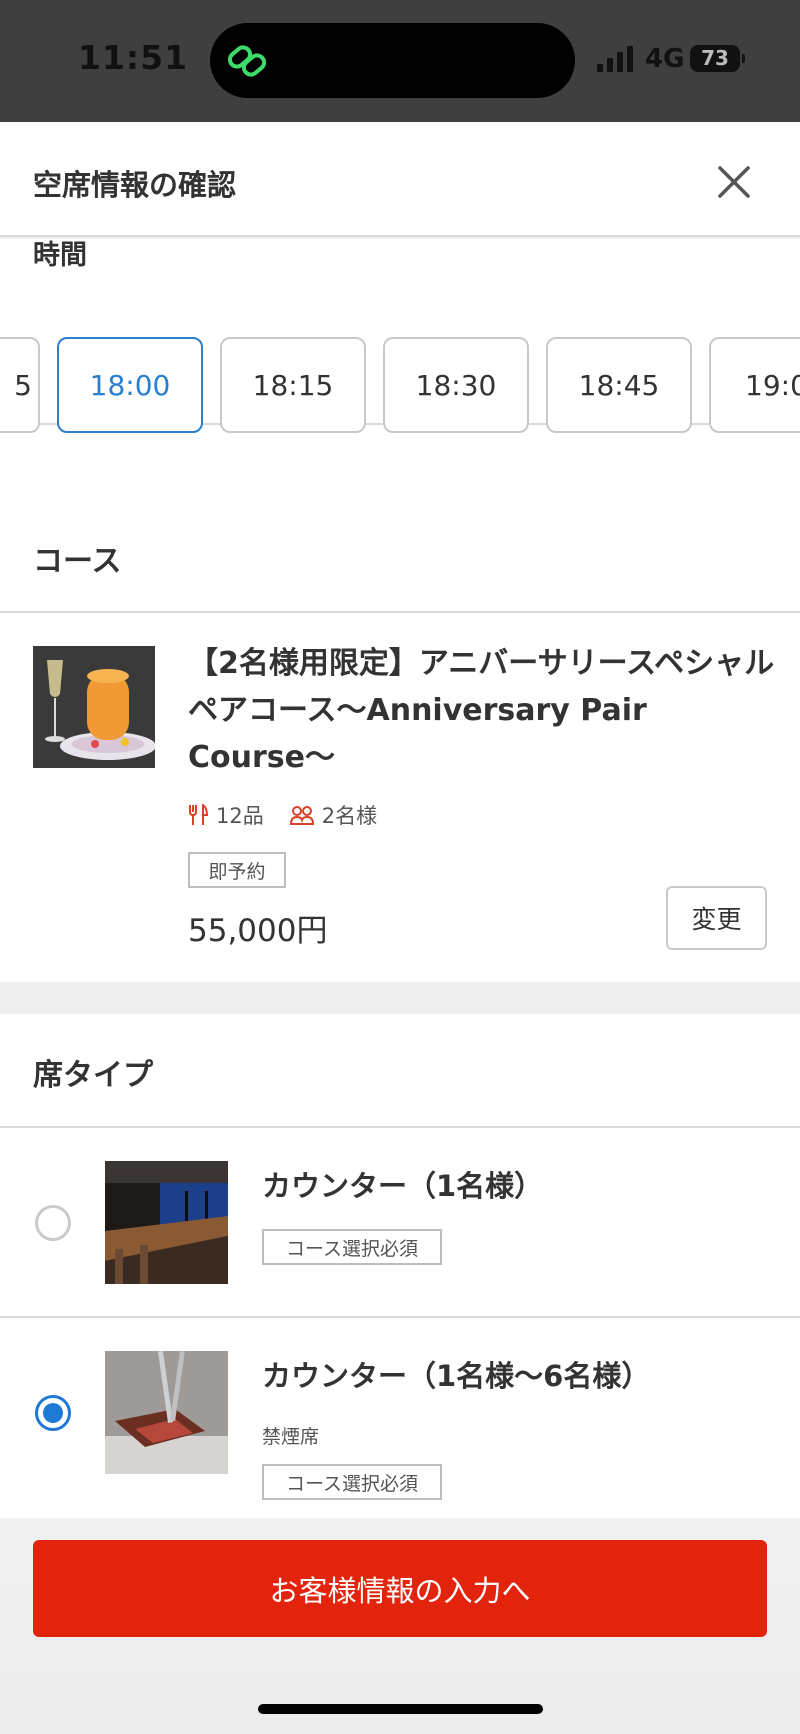  Describe the element at coordinates (237, 870) in the screenshot. I see `instant-booking-badge: 即予約` at that location.